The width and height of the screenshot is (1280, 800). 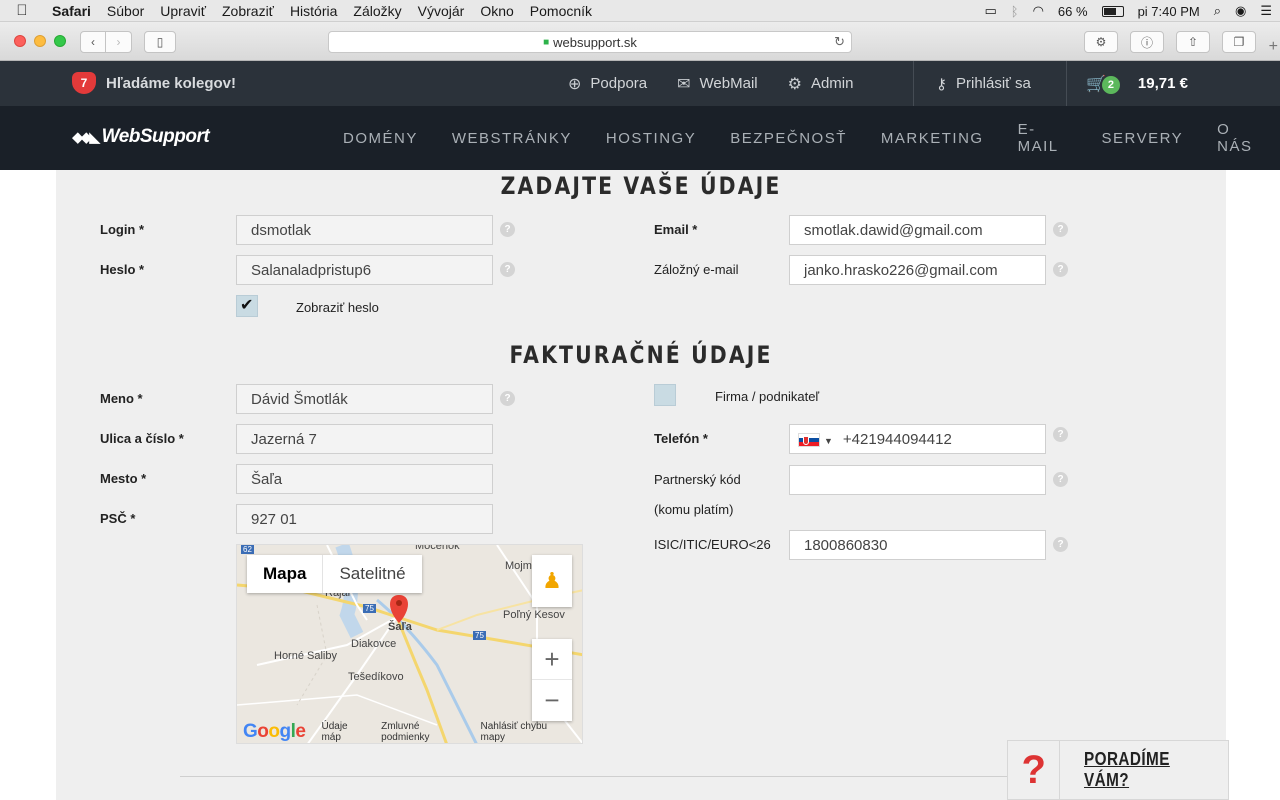 What do you see at coordinates (1193, 42) in the screenshot?
I see `share-button: ⇧` at bounding box center [1193, 42].